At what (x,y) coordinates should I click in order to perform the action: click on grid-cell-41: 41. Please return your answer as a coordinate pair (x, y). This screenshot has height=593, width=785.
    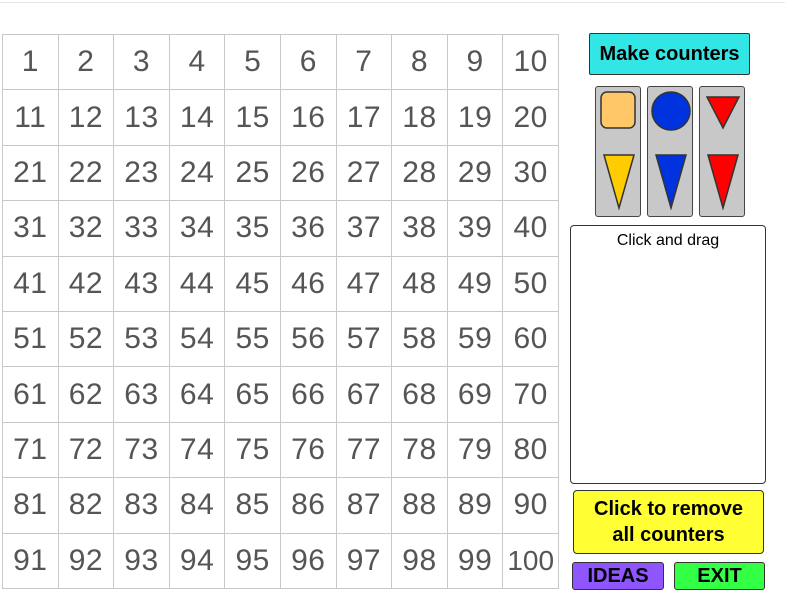
    Looking at the image, I should click on (31, 284).